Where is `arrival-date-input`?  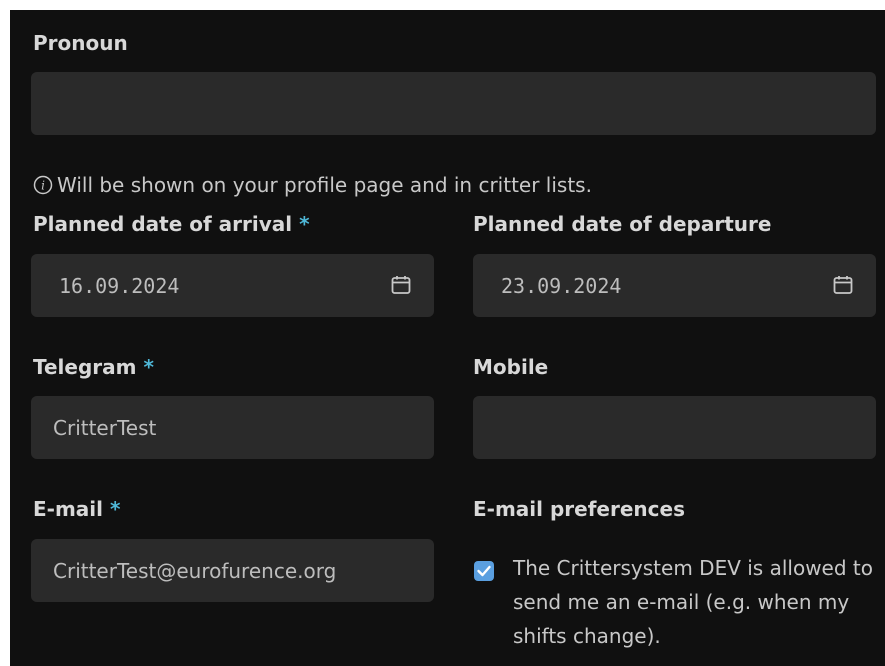 arrival-date-input is located at coordinates (232, 285).